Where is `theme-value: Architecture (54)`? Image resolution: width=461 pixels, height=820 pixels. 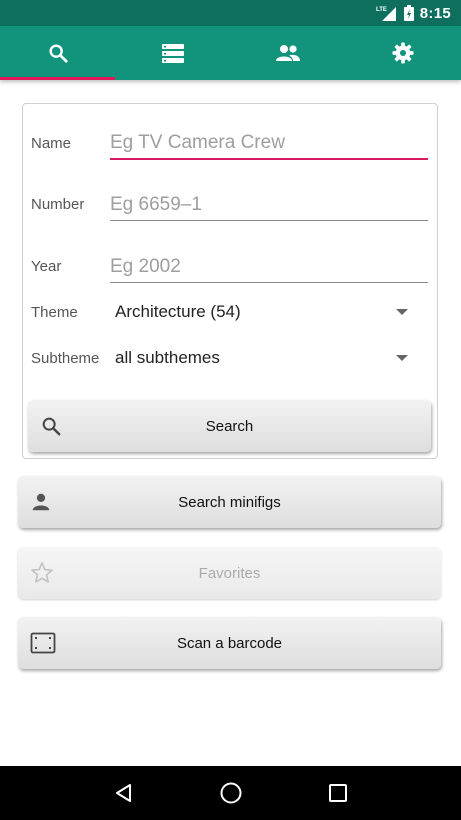
theme-value: Architecture (54) is located at coordinates (178, 311).